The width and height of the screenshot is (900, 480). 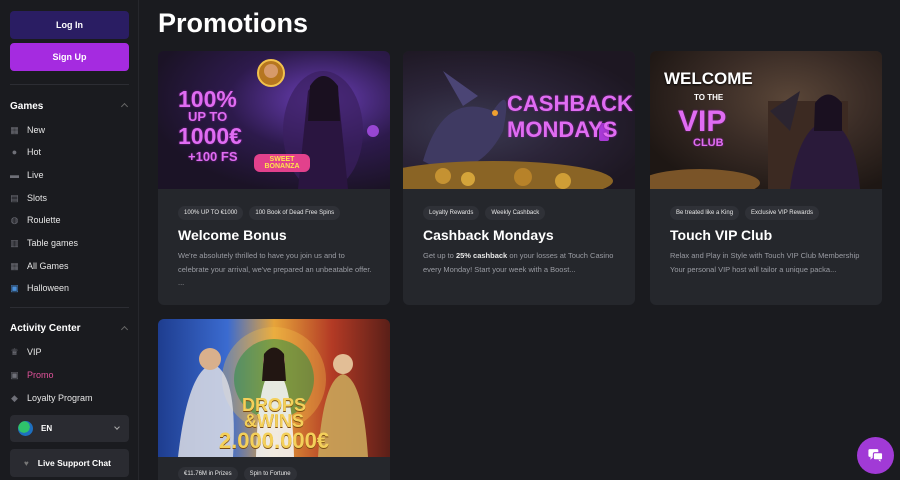 I want to click on flame-icon: ●, so click(x=14, y=151).